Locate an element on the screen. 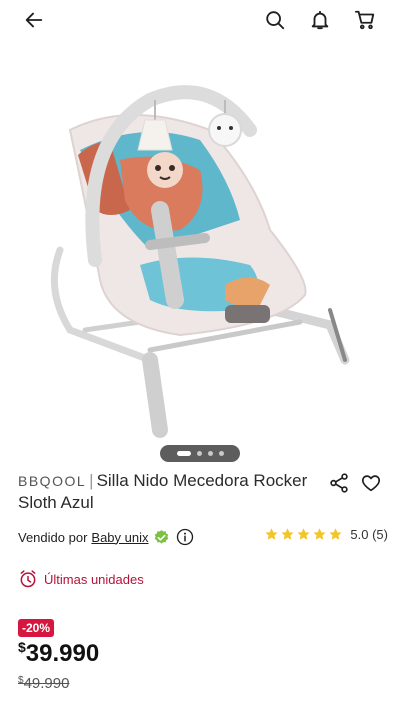 The height and width of the screenshot is (705, 400). rating-text: 5.0 (5) is located at coordinates (369, 534).